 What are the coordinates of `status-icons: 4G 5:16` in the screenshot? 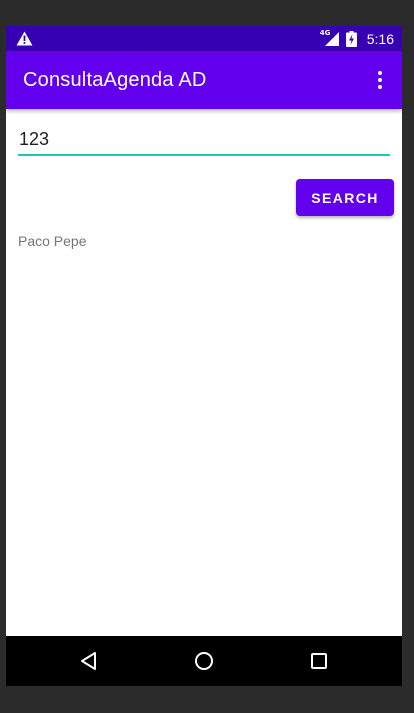 It's located at (357, 38).